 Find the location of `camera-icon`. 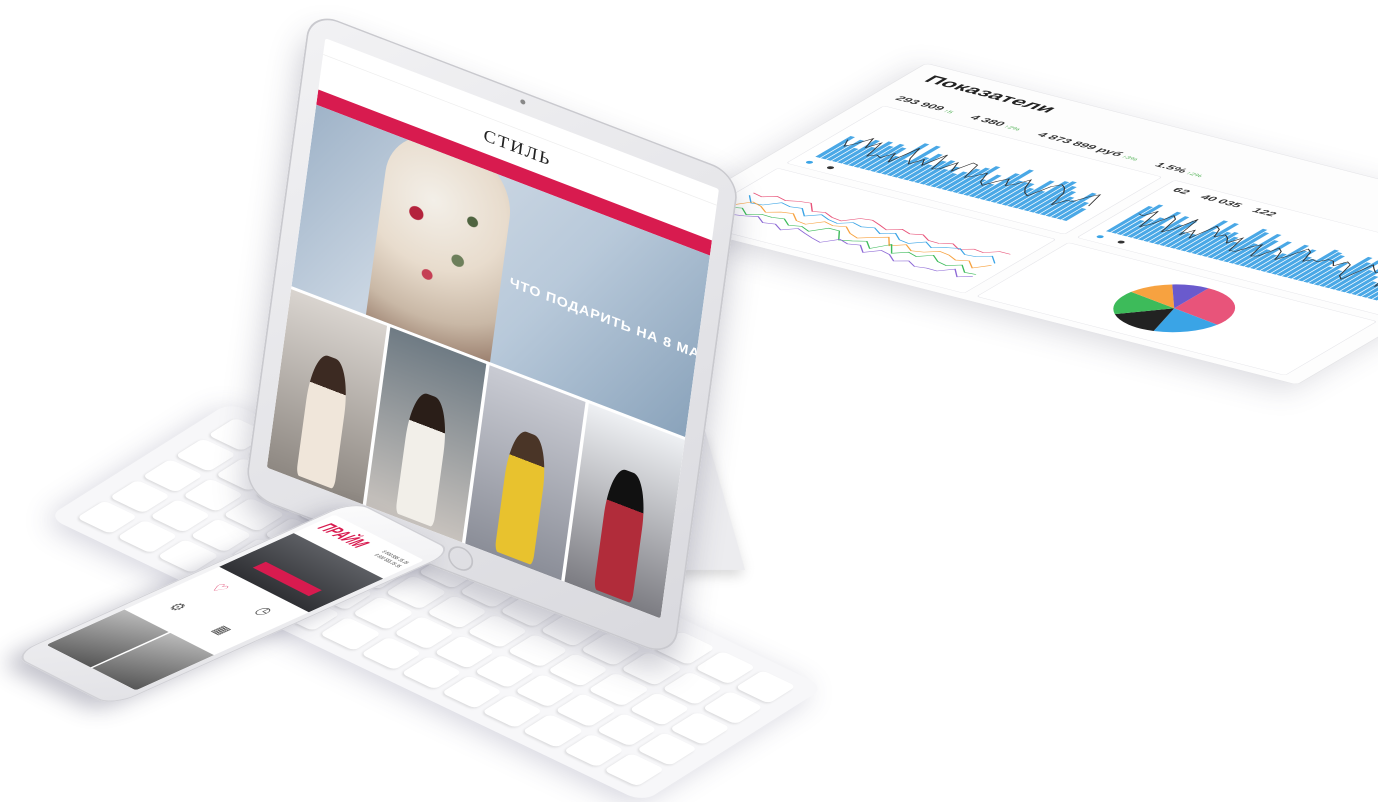

camera-icon is located at coordinates (523, 102).